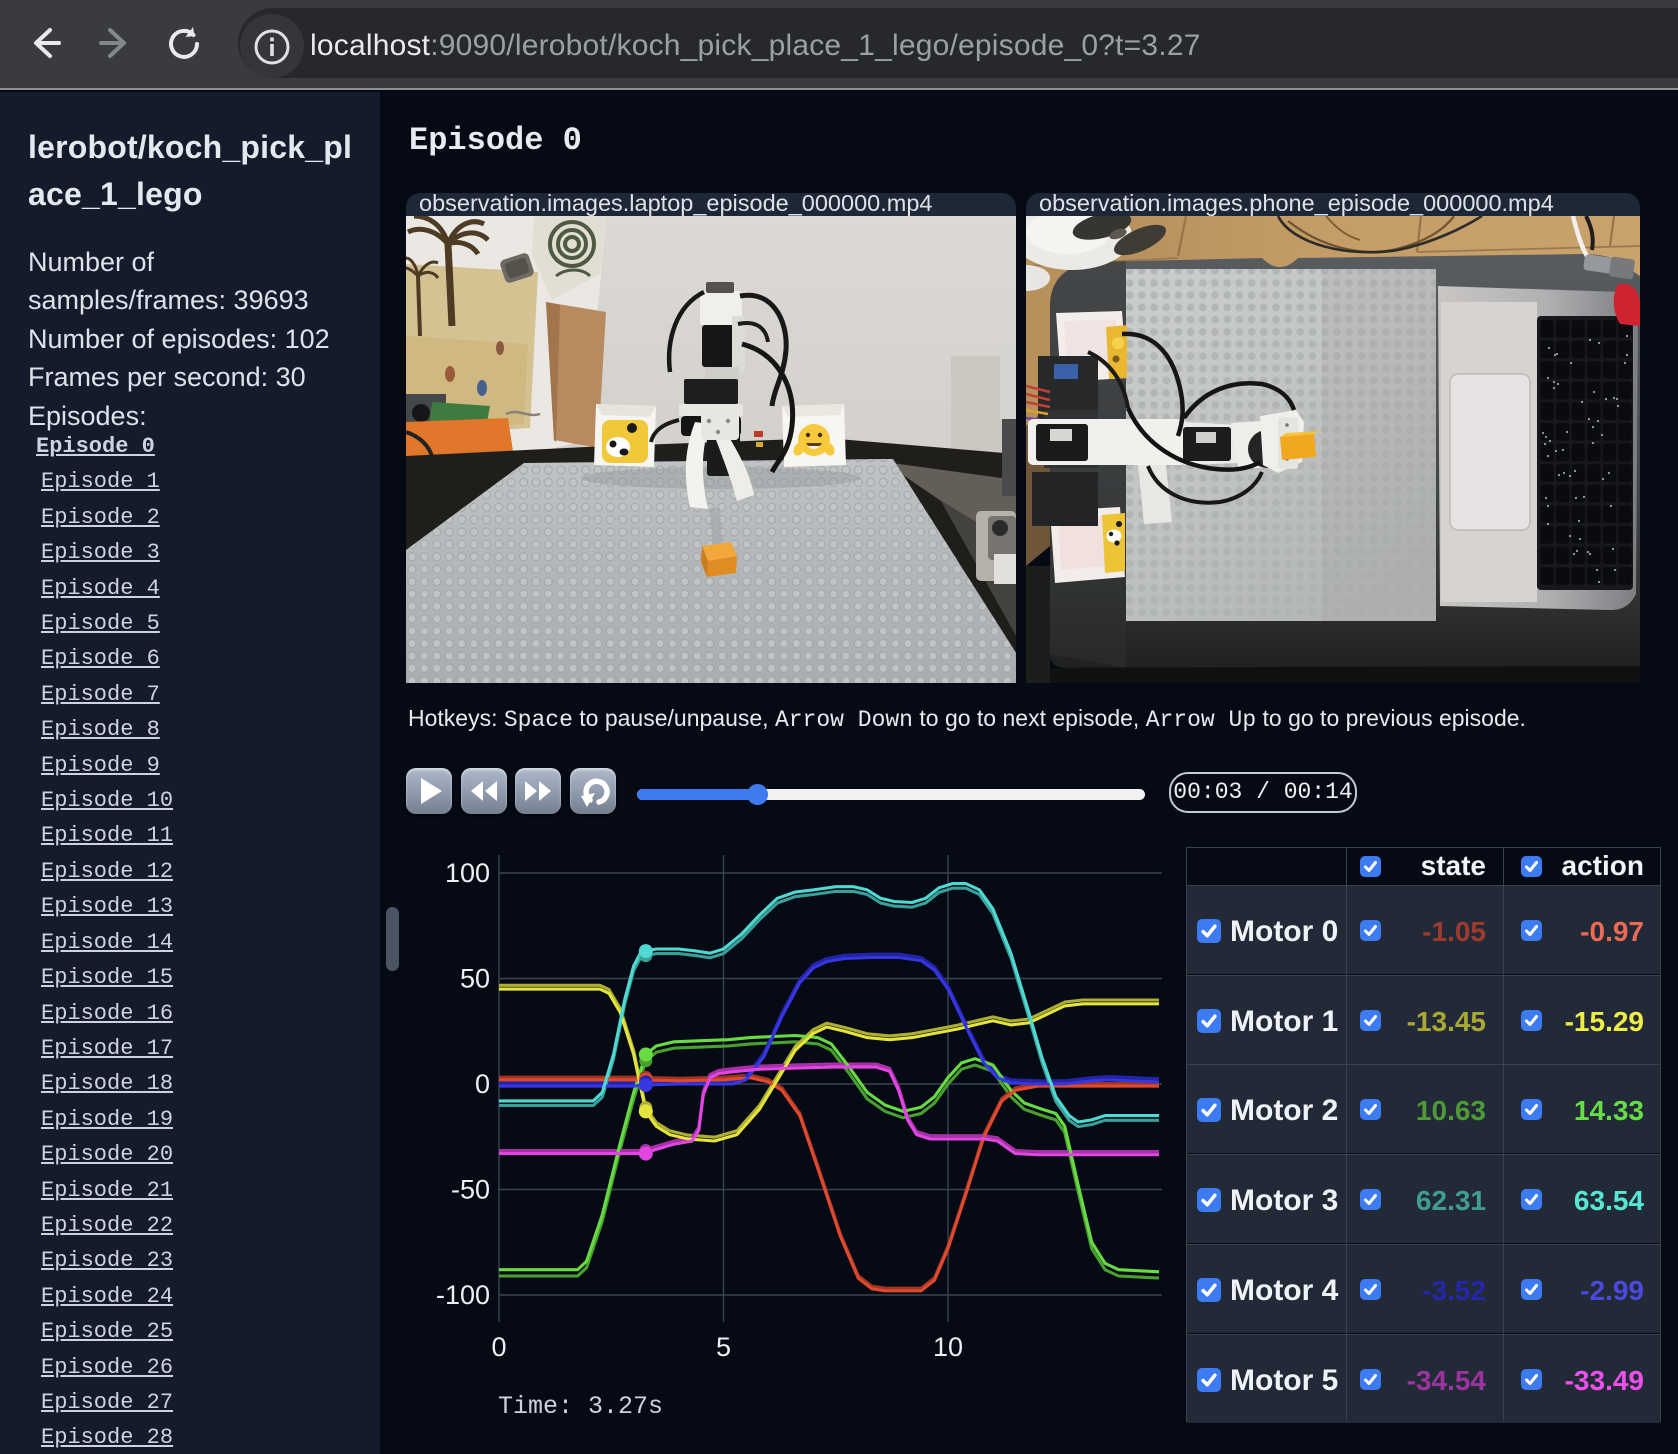  Describe the element at coordinates (723, 1347) in the screenshot. I see `svg-text: 5` at that location.